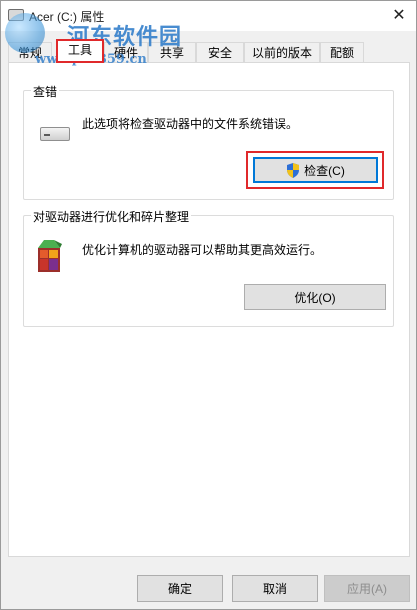 This screenshot has height=610, width=417. I want to click on defrag-icon, so click(50, 256).